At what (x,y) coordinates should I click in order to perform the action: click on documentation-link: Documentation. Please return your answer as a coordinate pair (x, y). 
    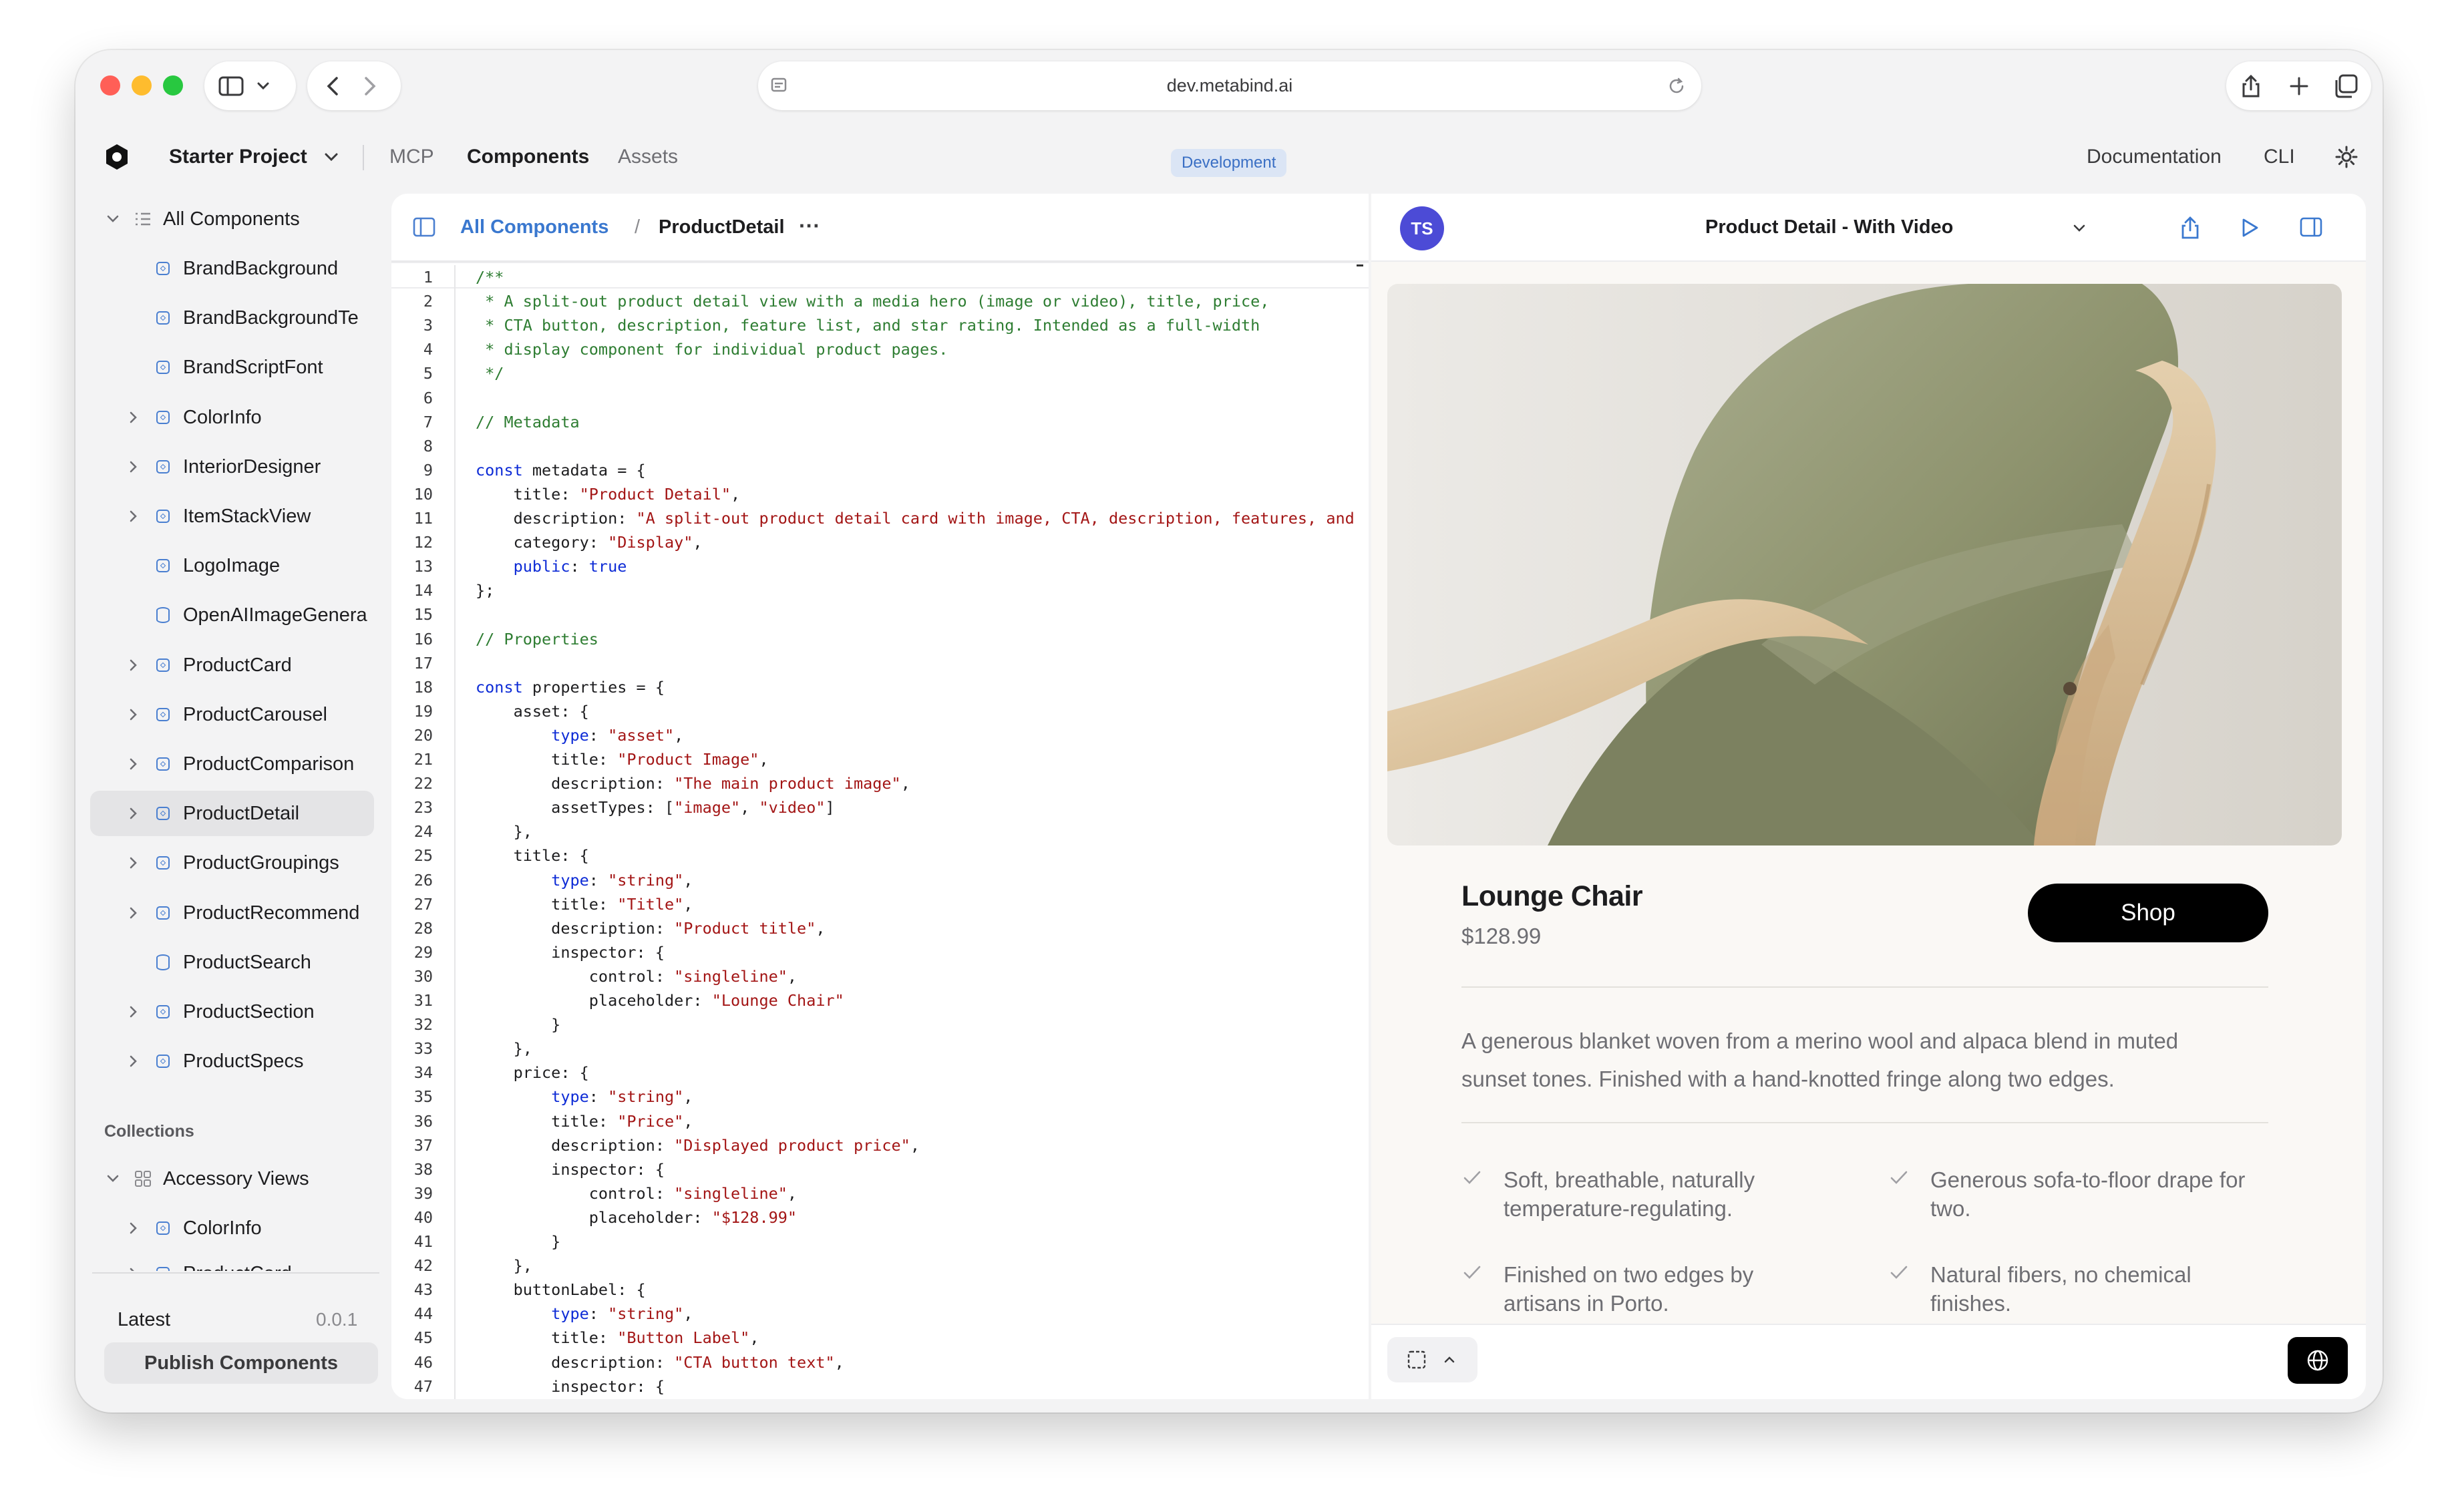
    Looking at the image, I should click on (2154, 157).